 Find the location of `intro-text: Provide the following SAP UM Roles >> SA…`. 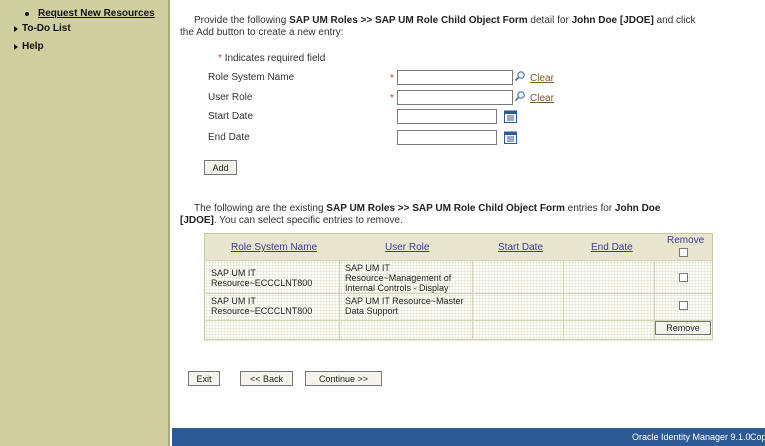

intro-text: Provide the following SAP UM Roles >> SA… is located at coordinates (440, 27).